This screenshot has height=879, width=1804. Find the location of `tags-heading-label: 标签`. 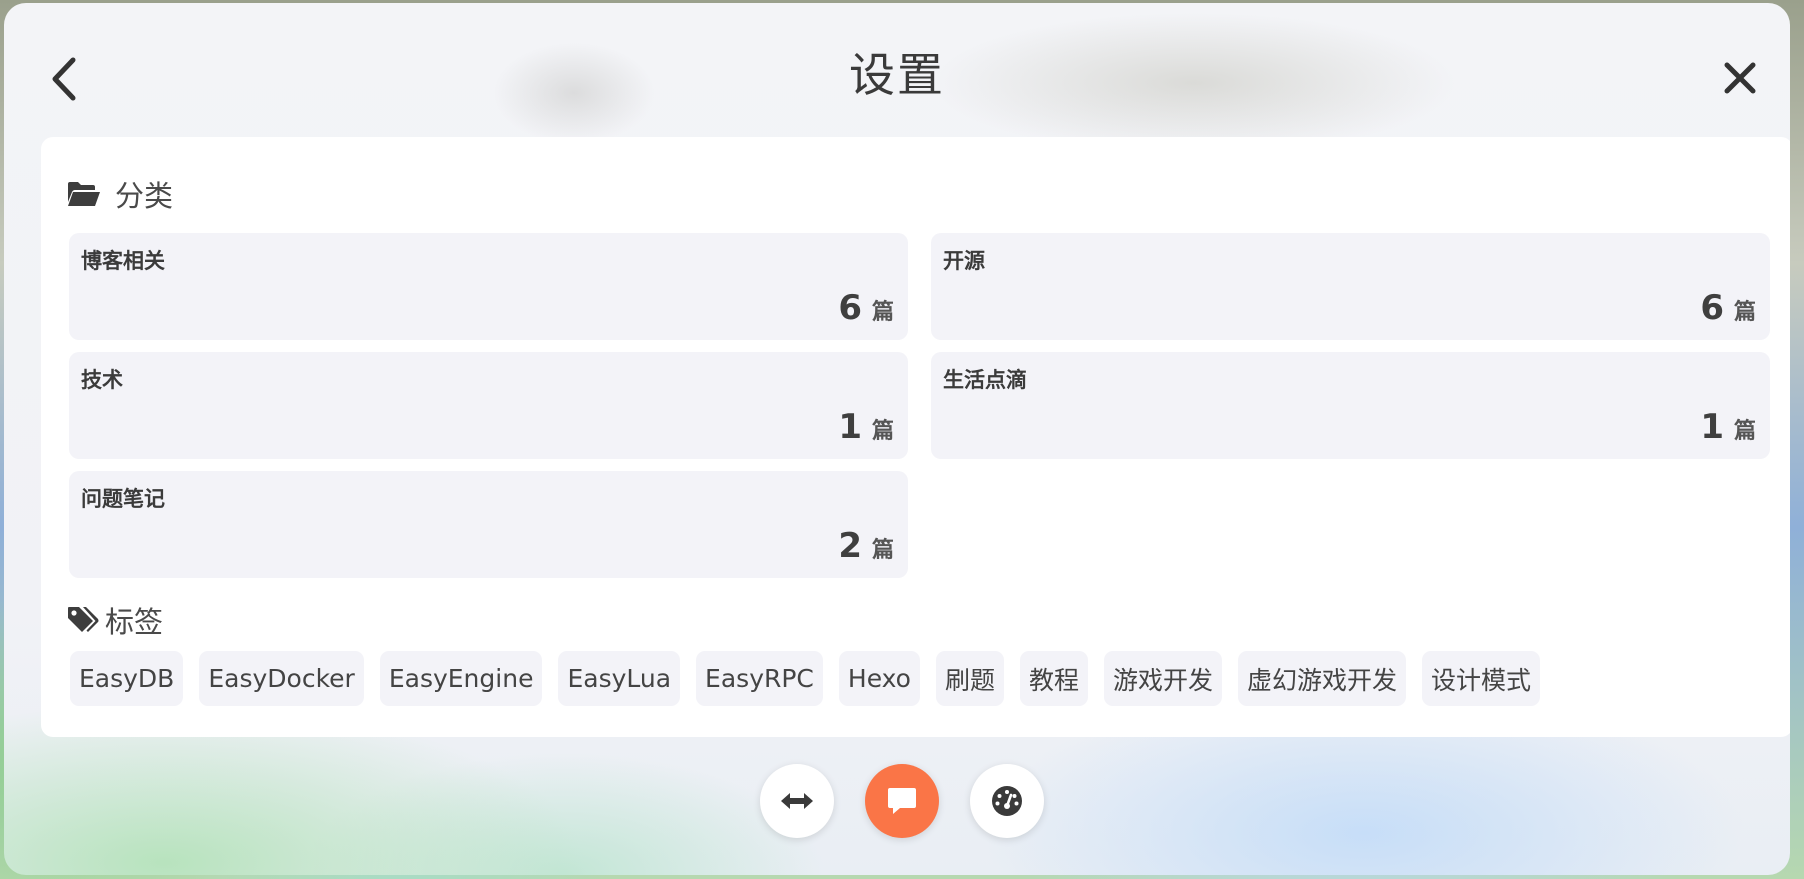

tags-heading-label: 标签 is located at coordinates (134, 622).